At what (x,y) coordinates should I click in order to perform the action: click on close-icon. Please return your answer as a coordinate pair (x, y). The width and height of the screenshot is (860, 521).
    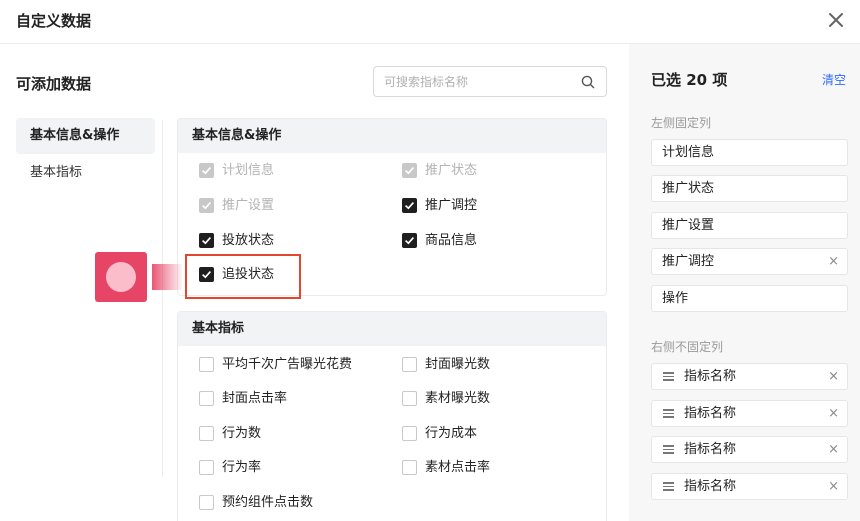
    Looking at the image, I should click on (836, 20).